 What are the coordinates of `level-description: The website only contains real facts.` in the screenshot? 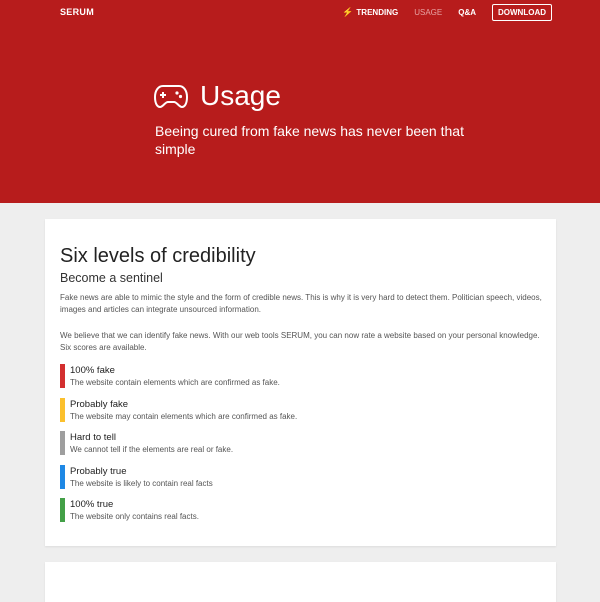 It's located at (134, 517).